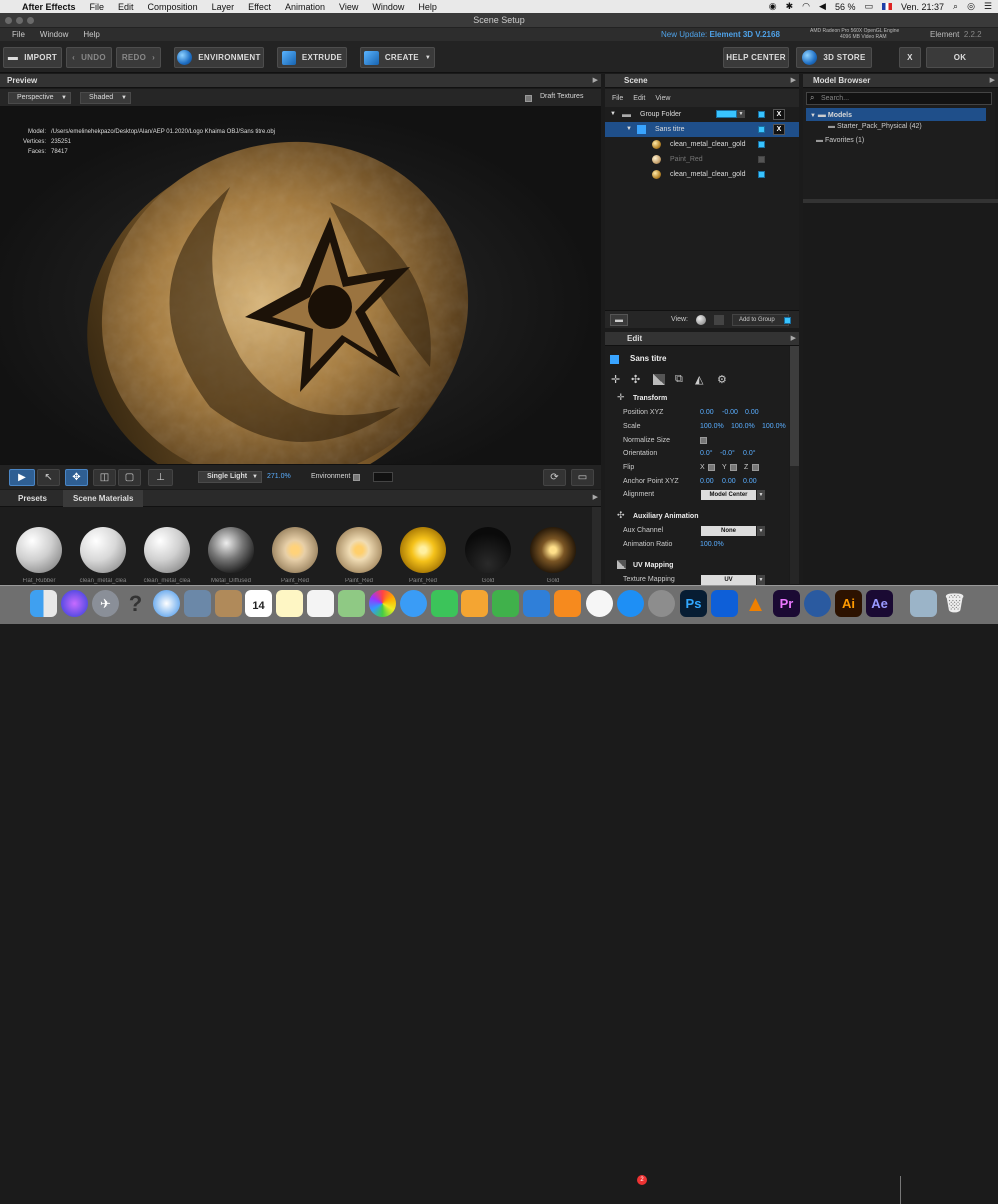 This screenshot has height=1204, width=998. Describe the element at coordinates (794, 465) in the screenshot. I see `edit-scrollbar` at that location.